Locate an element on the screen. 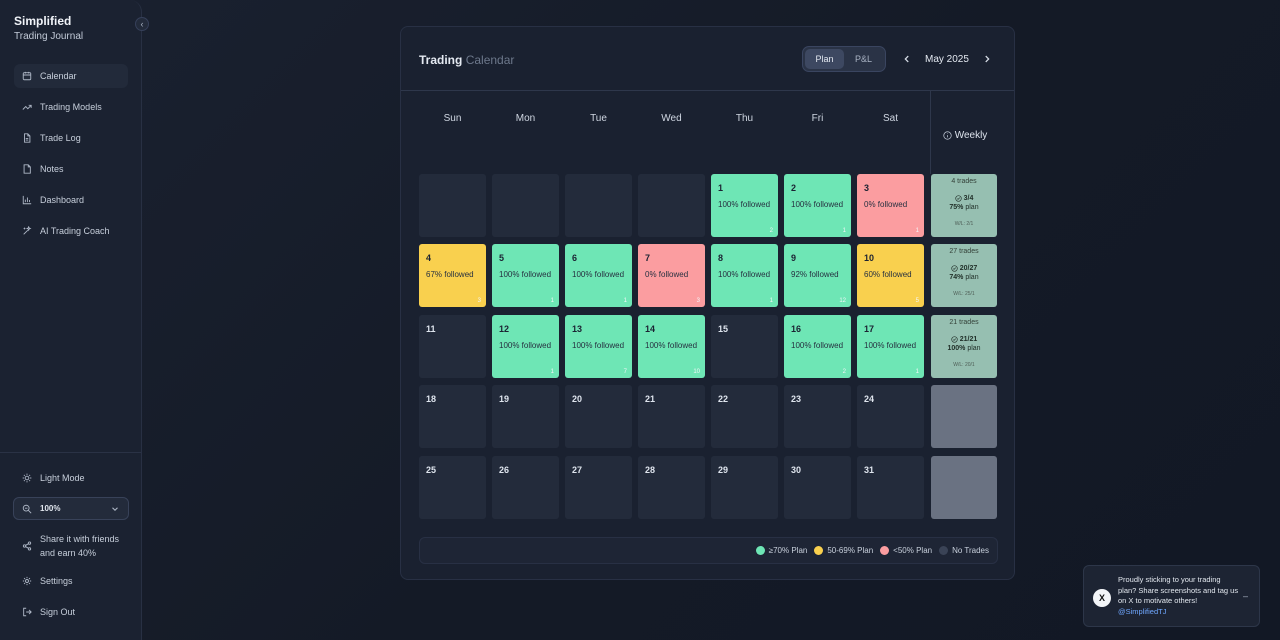 This screenshot has height=640, width=1280. day-cell: 5 100% followed 1 is located at coordinates (525, 275).